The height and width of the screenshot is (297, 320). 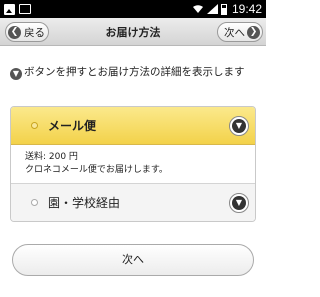 I want to click on status-bar: 19:42, so click(x=133, y=9).